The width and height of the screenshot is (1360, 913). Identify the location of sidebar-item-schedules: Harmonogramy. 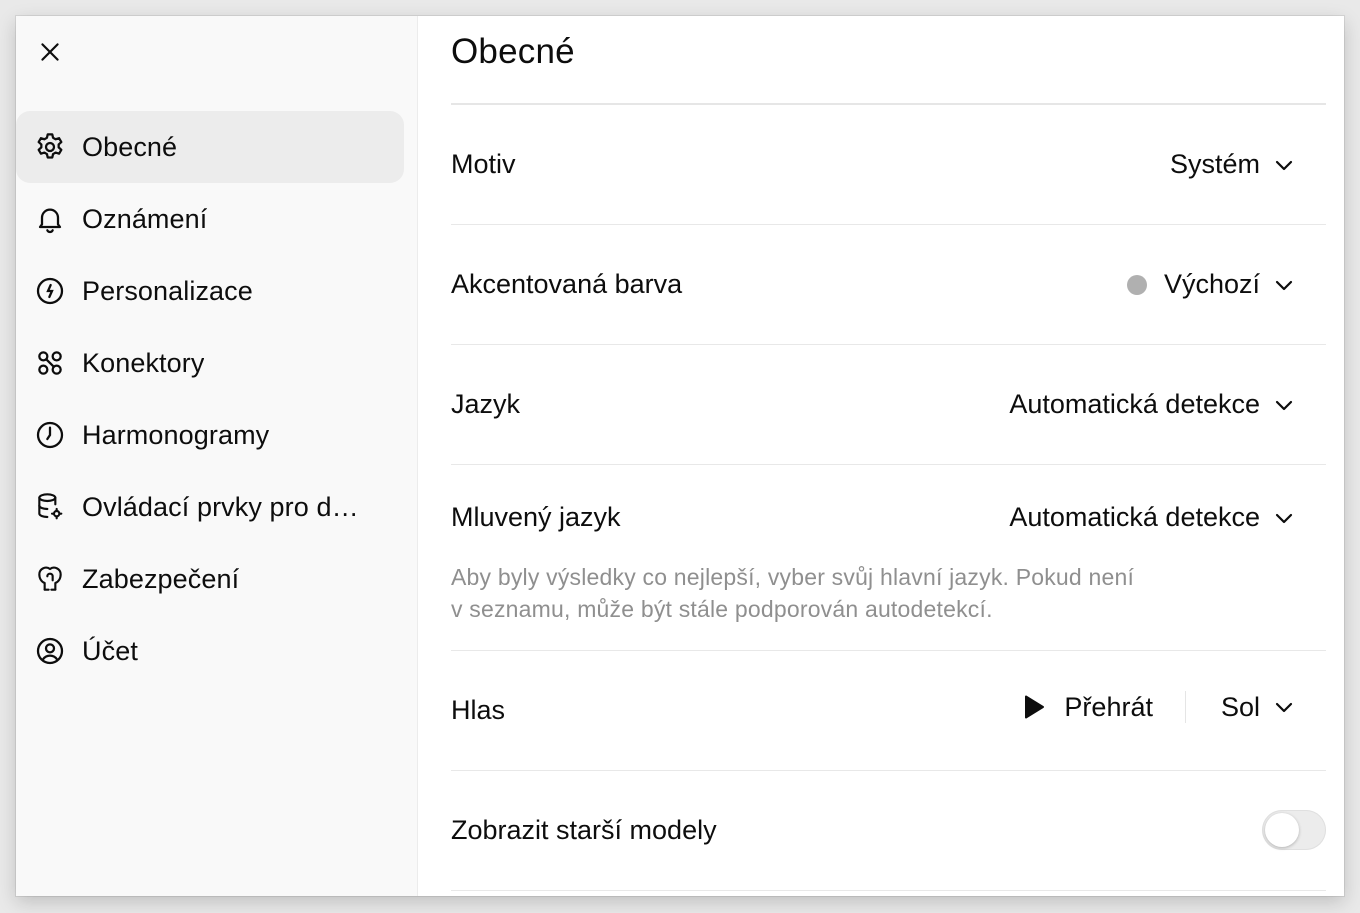
(210, 435).